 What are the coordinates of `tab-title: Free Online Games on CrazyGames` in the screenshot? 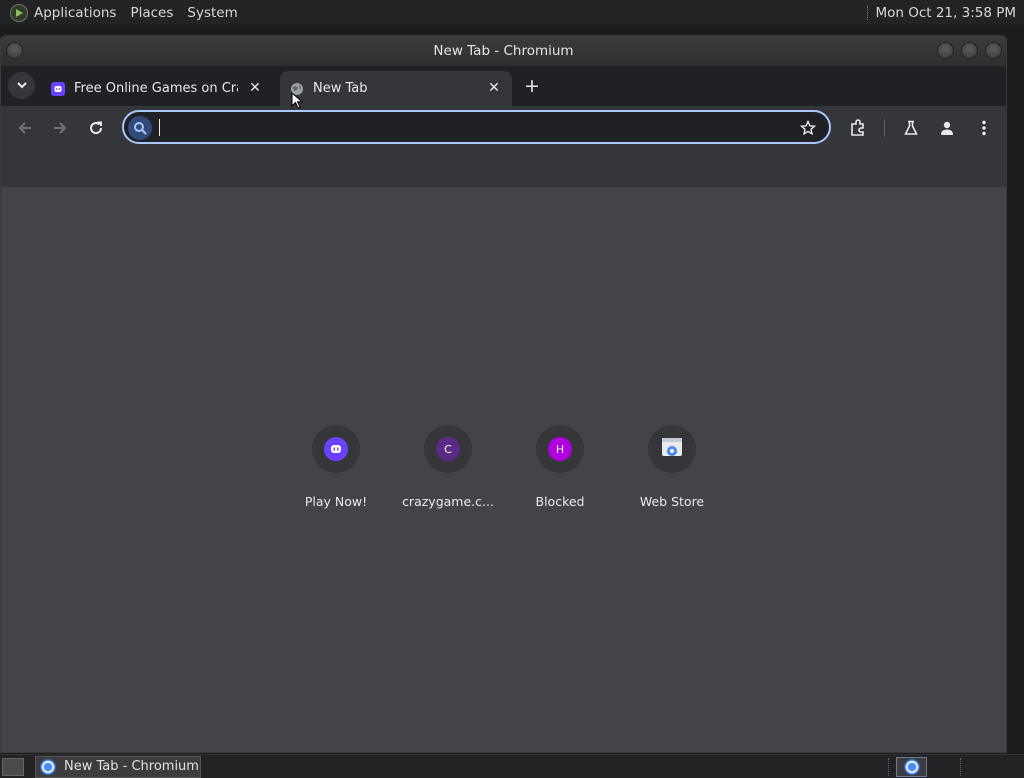 It's located at (156, 88).